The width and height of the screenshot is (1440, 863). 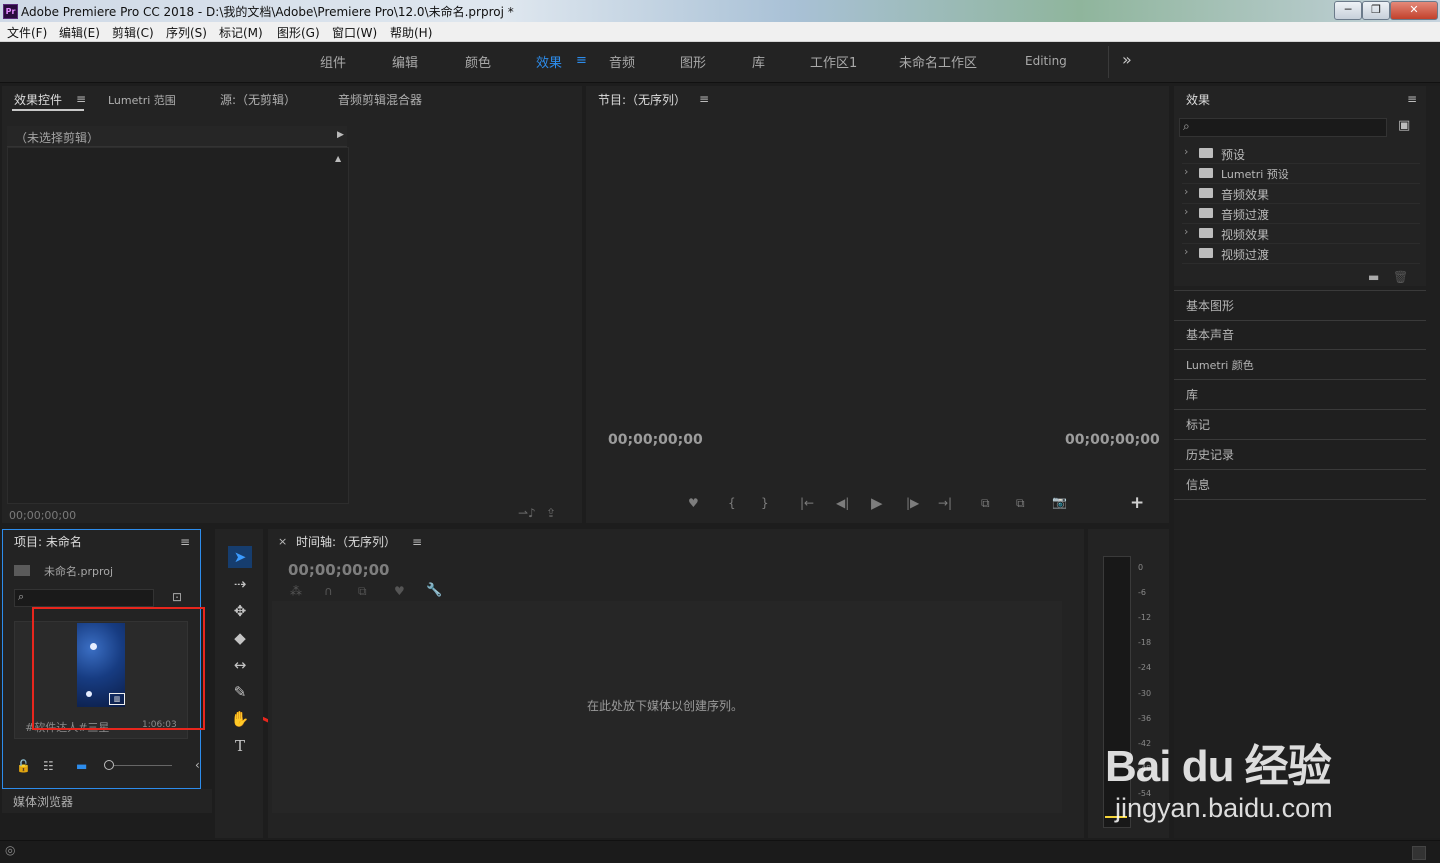 I want to click on type-tool-icon: T, so click(x=240, y=746).